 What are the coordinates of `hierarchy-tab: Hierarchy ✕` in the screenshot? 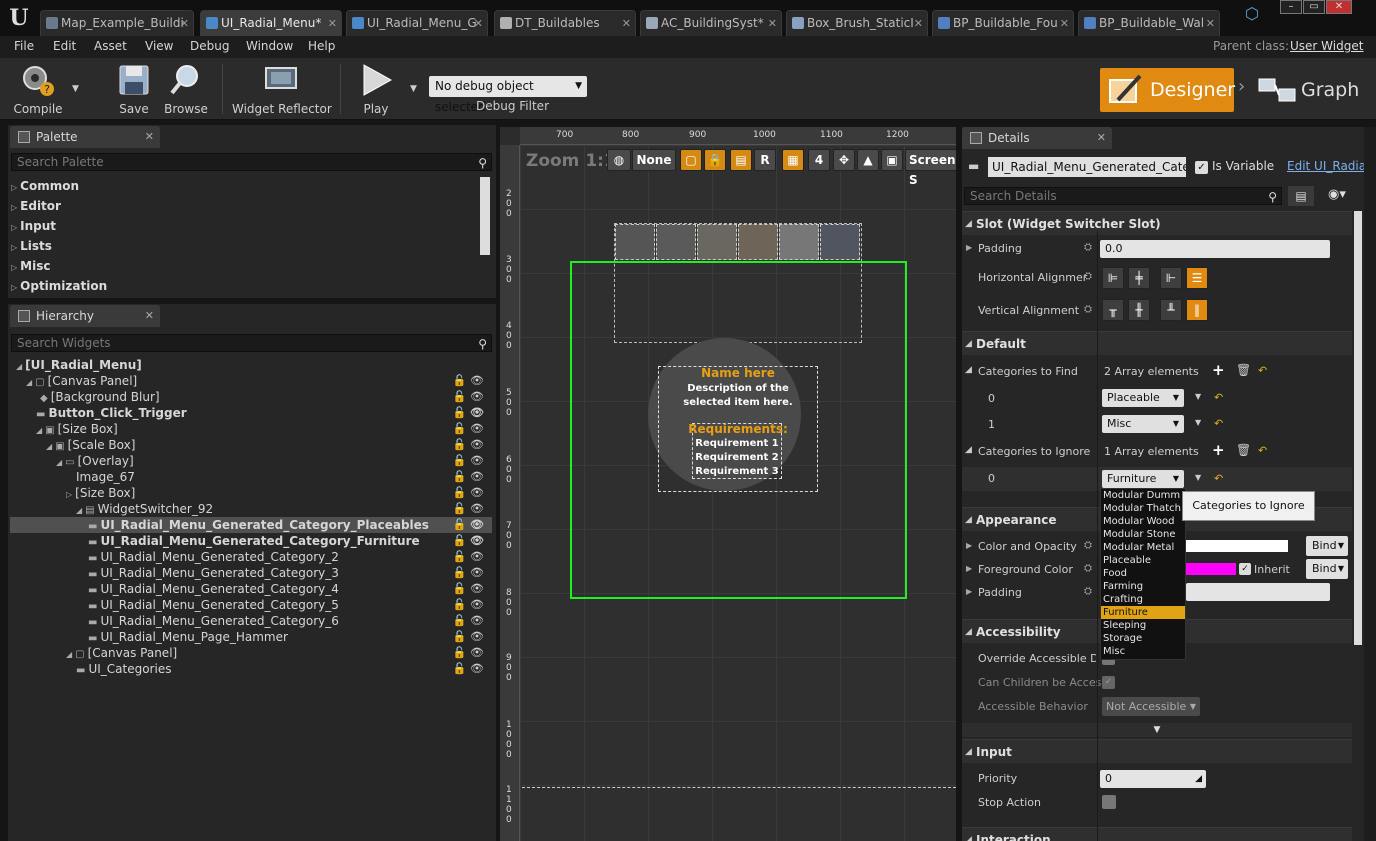 It's located at (85, 316).